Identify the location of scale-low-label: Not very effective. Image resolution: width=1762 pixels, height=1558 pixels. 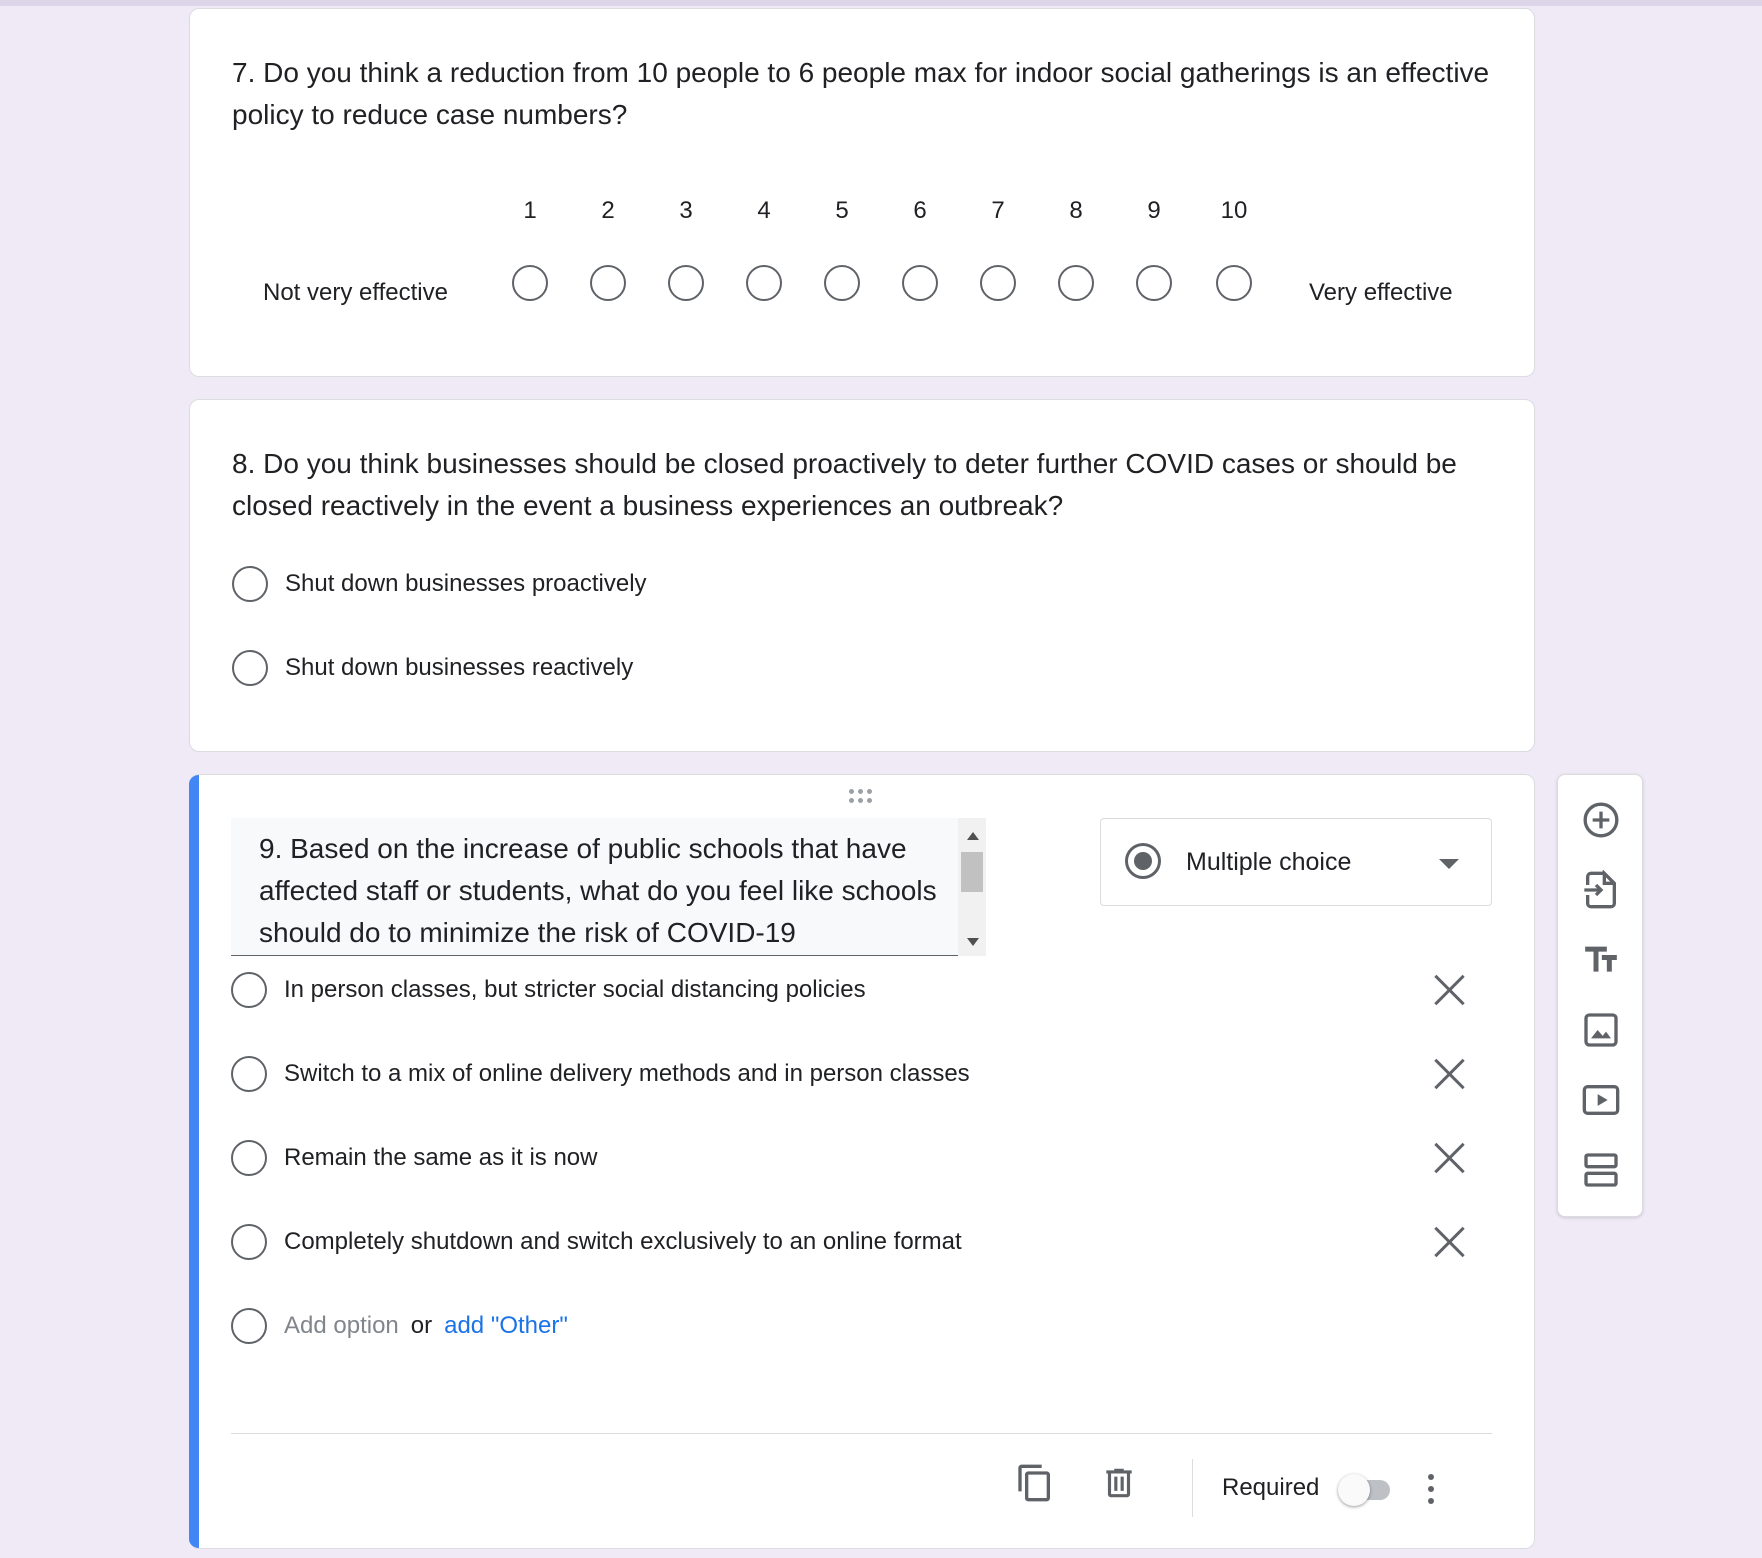
(355, 292).